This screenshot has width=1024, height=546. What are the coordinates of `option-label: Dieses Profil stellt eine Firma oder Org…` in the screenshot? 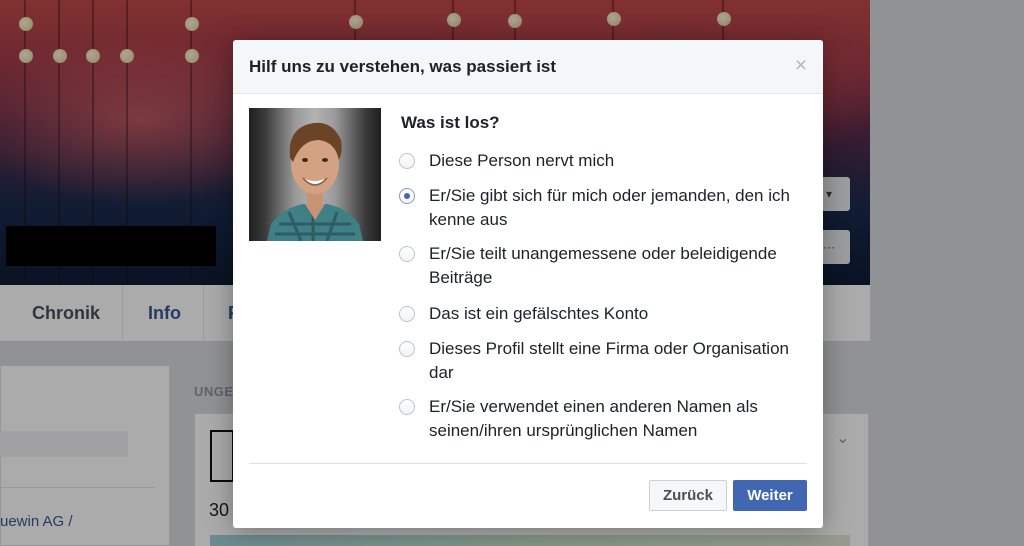 It's located at (609, 360).